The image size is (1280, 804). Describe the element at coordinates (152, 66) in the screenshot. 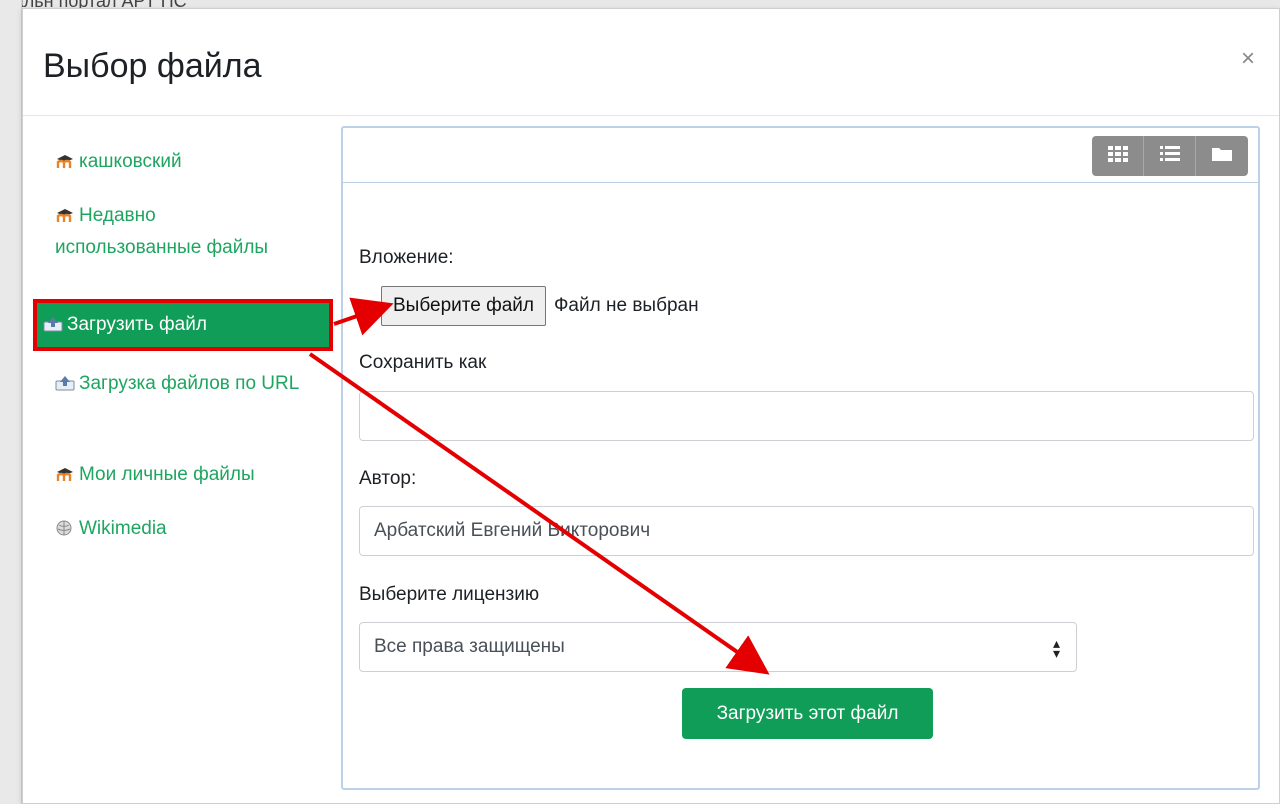

I see `dialog-title: Выбор файла` at that location.